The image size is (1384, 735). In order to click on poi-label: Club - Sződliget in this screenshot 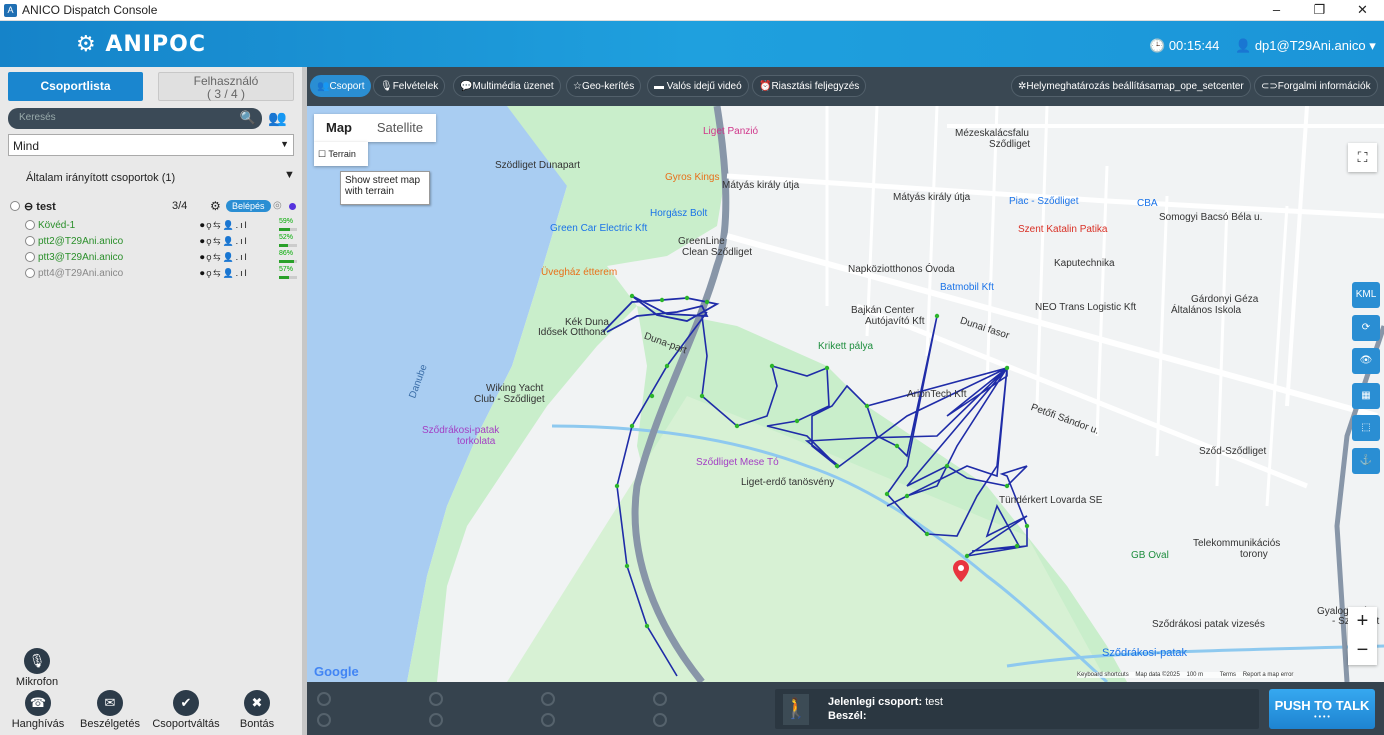, I will do `click(509, 399)`.